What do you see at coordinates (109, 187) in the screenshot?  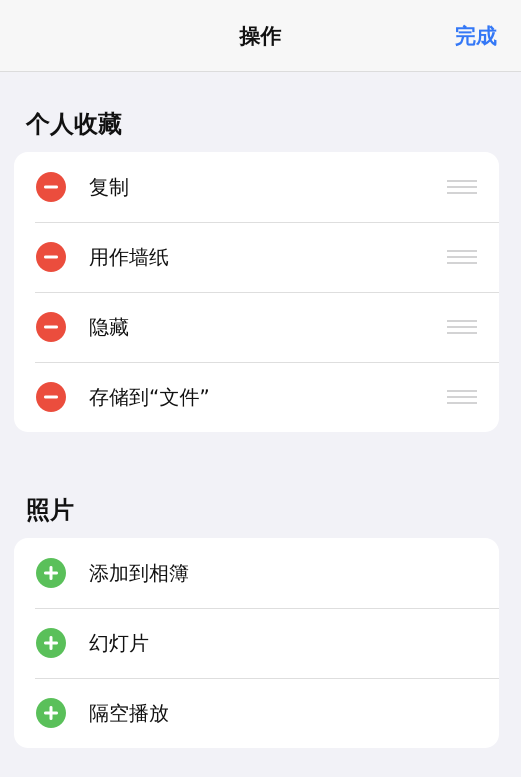 I see `action-label: 复制` at bounding box center [109, 187].